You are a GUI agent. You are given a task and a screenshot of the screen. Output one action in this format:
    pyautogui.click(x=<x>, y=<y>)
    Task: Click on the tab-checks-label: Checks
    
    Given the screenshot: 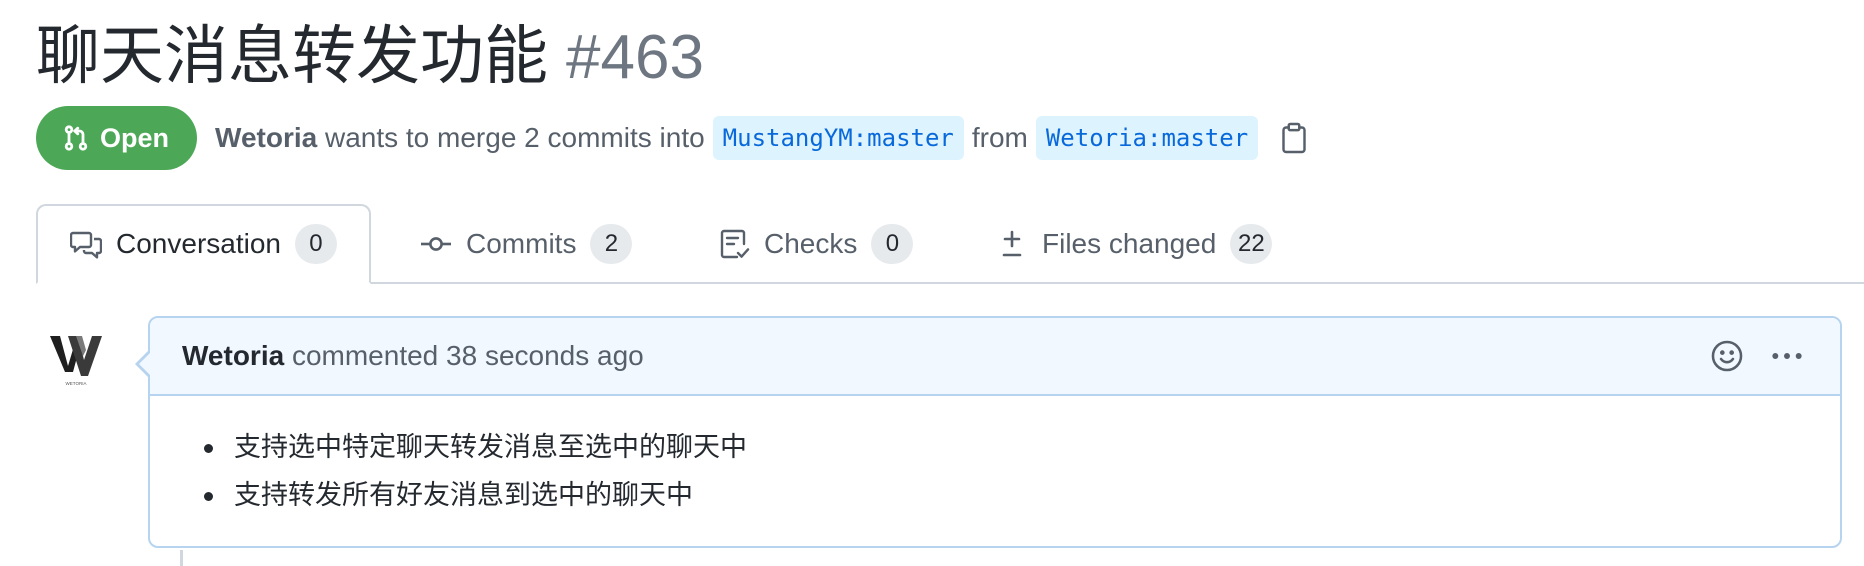 What is the action you would take?
    pyautogui.click(x=811, y=243)
    